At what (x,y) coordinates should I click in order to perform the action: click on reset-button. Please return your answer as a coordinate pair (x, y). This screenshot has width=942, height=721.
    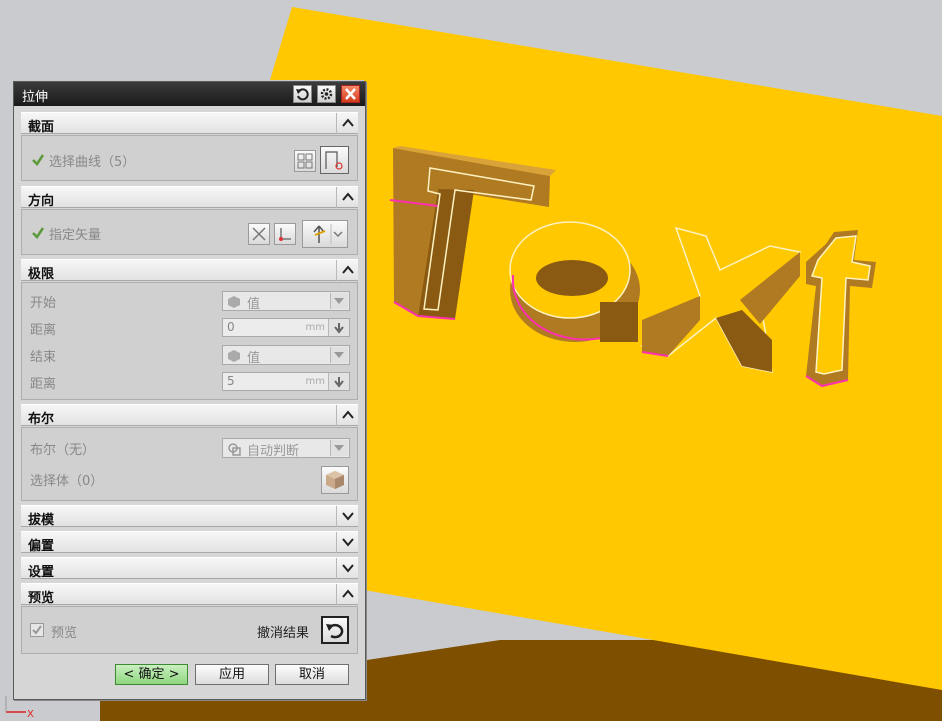
    Looking at the image, I should click on (302, 94).